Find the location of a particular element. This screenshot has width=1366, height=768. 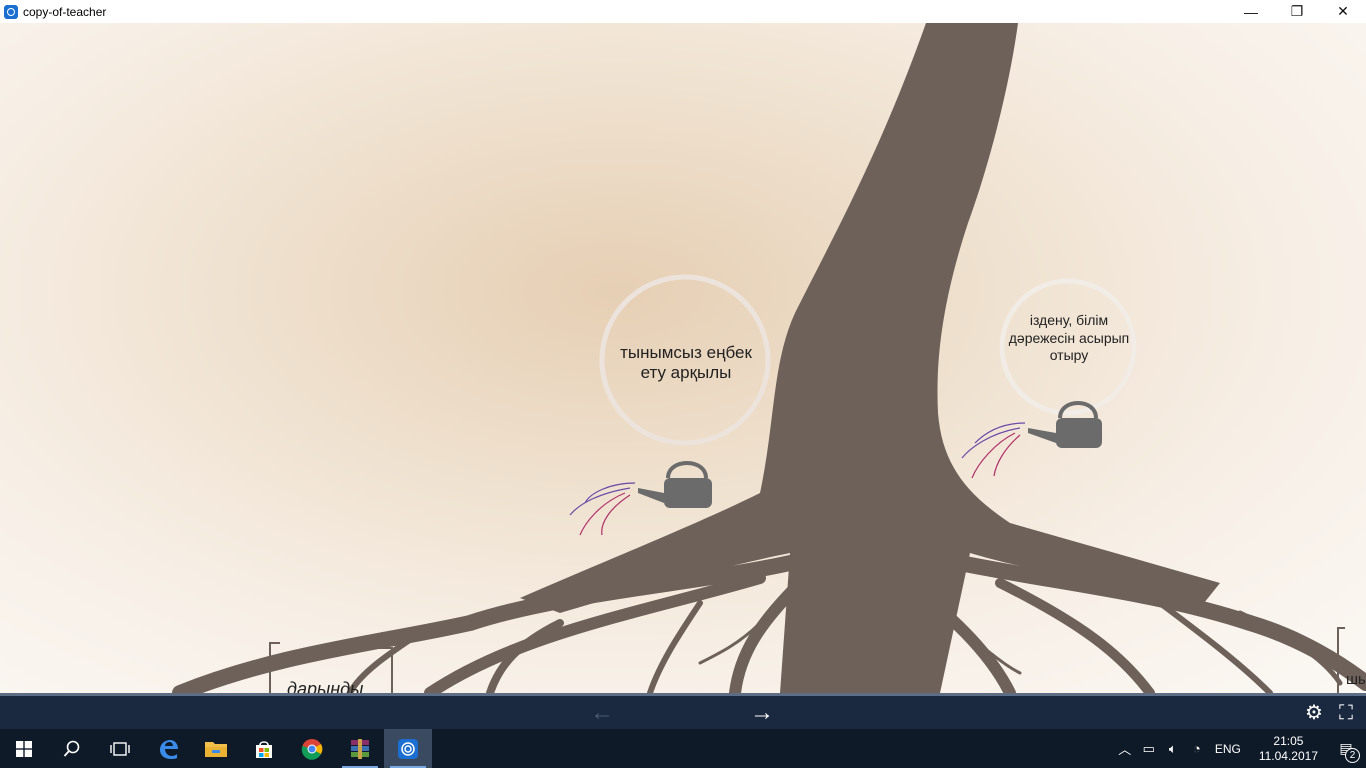

chrome-icon is located at coordinates (312, 749).